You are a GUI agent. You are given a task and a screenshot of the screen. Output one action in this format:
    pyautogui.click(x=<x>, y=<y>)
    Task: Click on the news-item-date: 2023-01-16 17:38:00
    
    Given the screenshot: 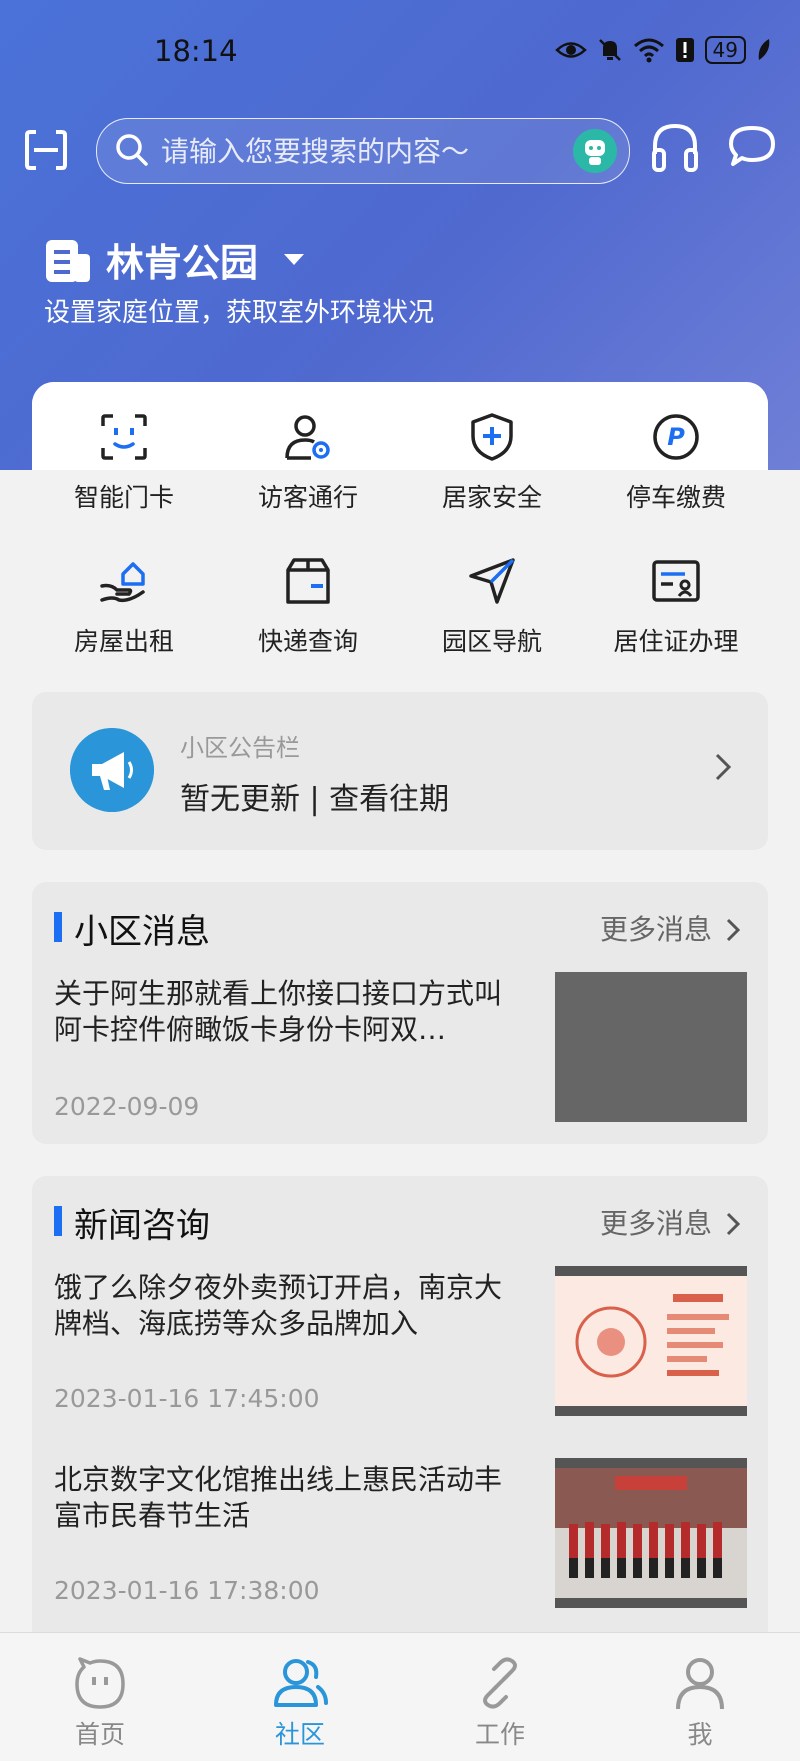 What is the action you would take?
    pyautogui.click(x=187, y=1590)
    